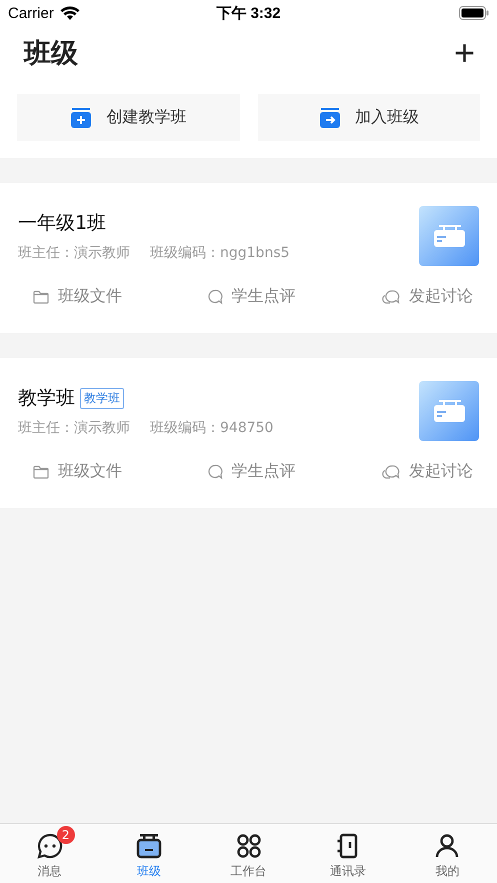 This screenshot has height=883, width=497. What do you see at coordinates (474, 13) in the screenshot?
I see `battery-icon` at bounding box center [474, 13].